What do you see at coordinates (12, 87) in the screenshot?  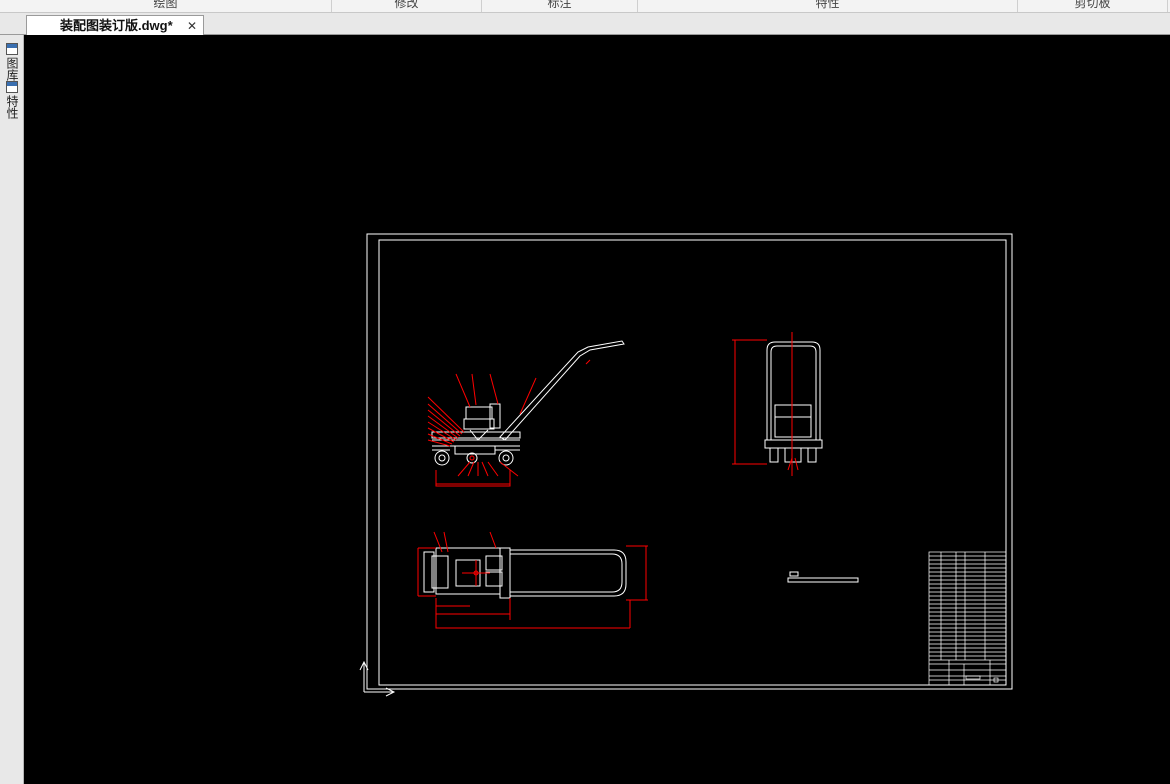 I see `properties-icon` at bounding box center [12, 87].